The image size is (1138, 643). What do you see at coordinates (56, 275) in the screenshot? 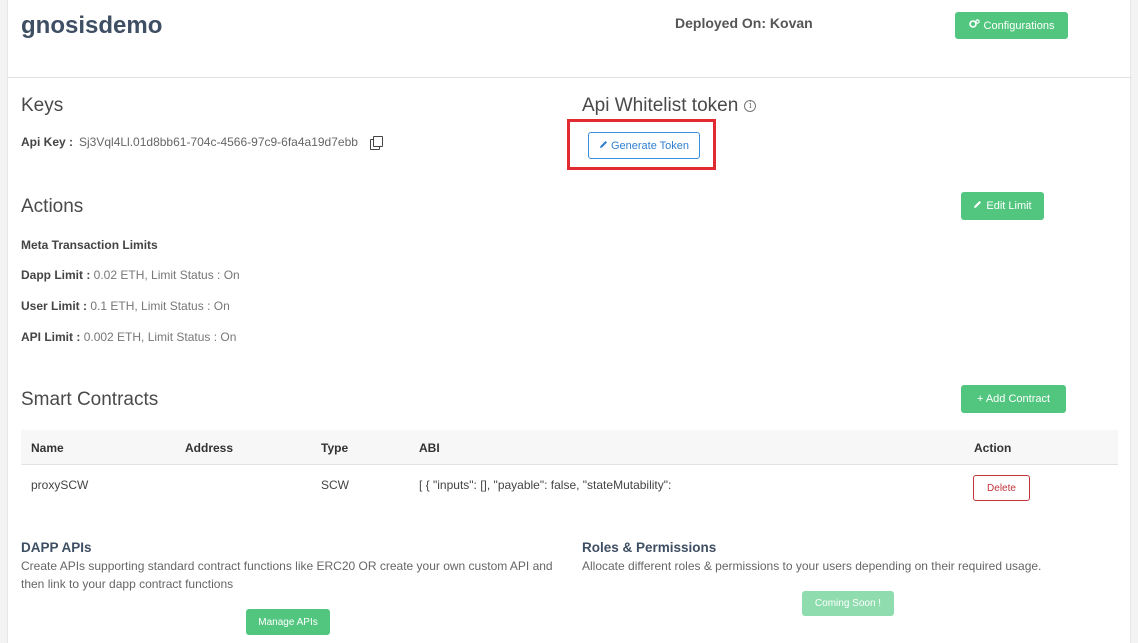
I see `dapp-limit-label: Dapp Limit :` at bounding box center [56, 275].